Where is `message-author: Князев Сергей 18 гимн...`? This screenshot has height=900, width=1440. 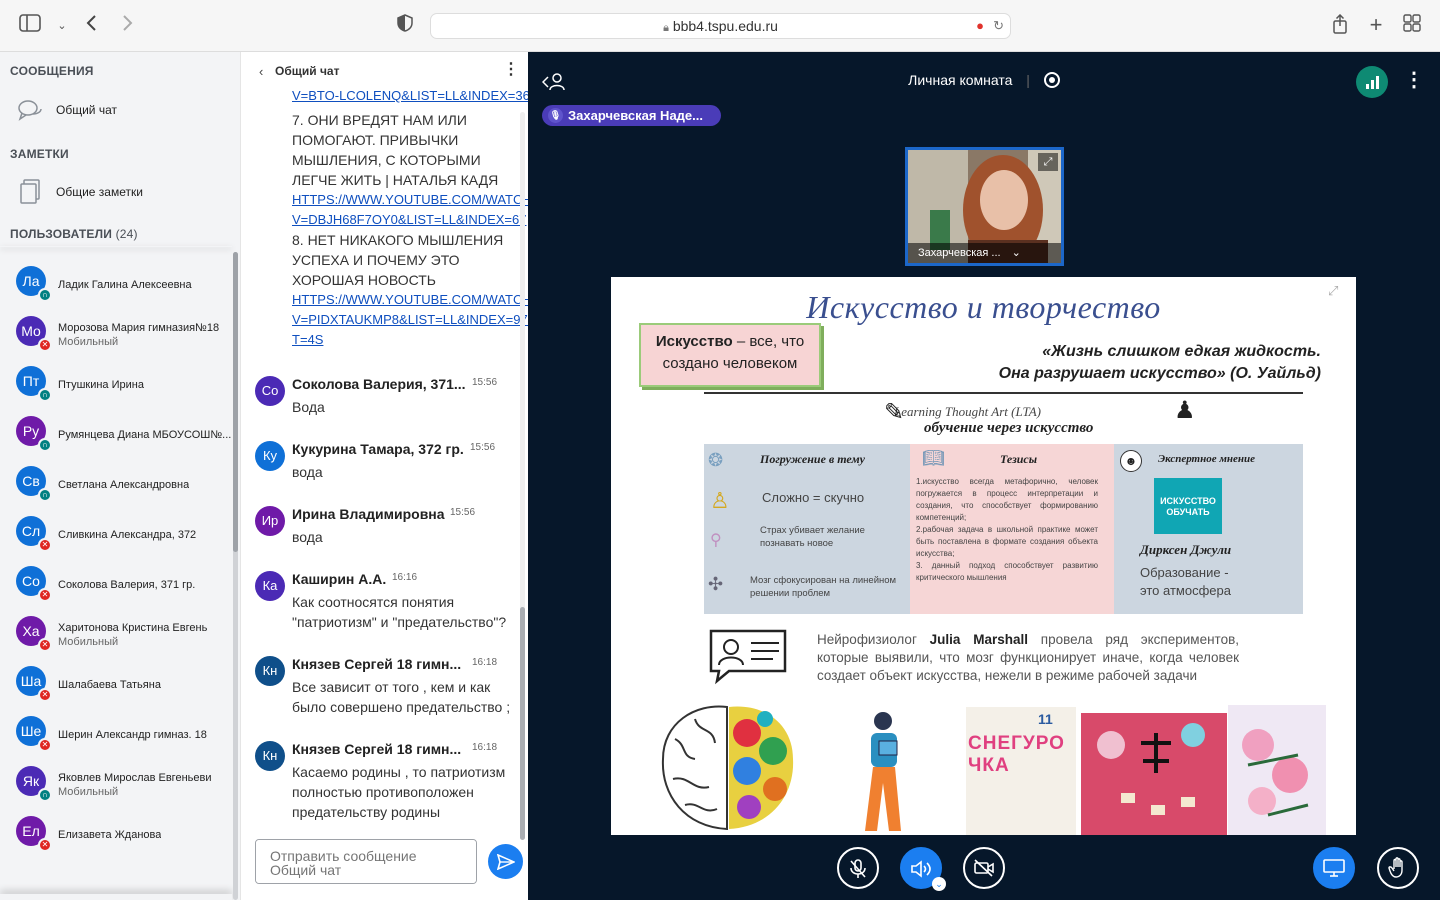 message-author: Князев Сергей 18 гимн... is located at coordinates (377, 664).